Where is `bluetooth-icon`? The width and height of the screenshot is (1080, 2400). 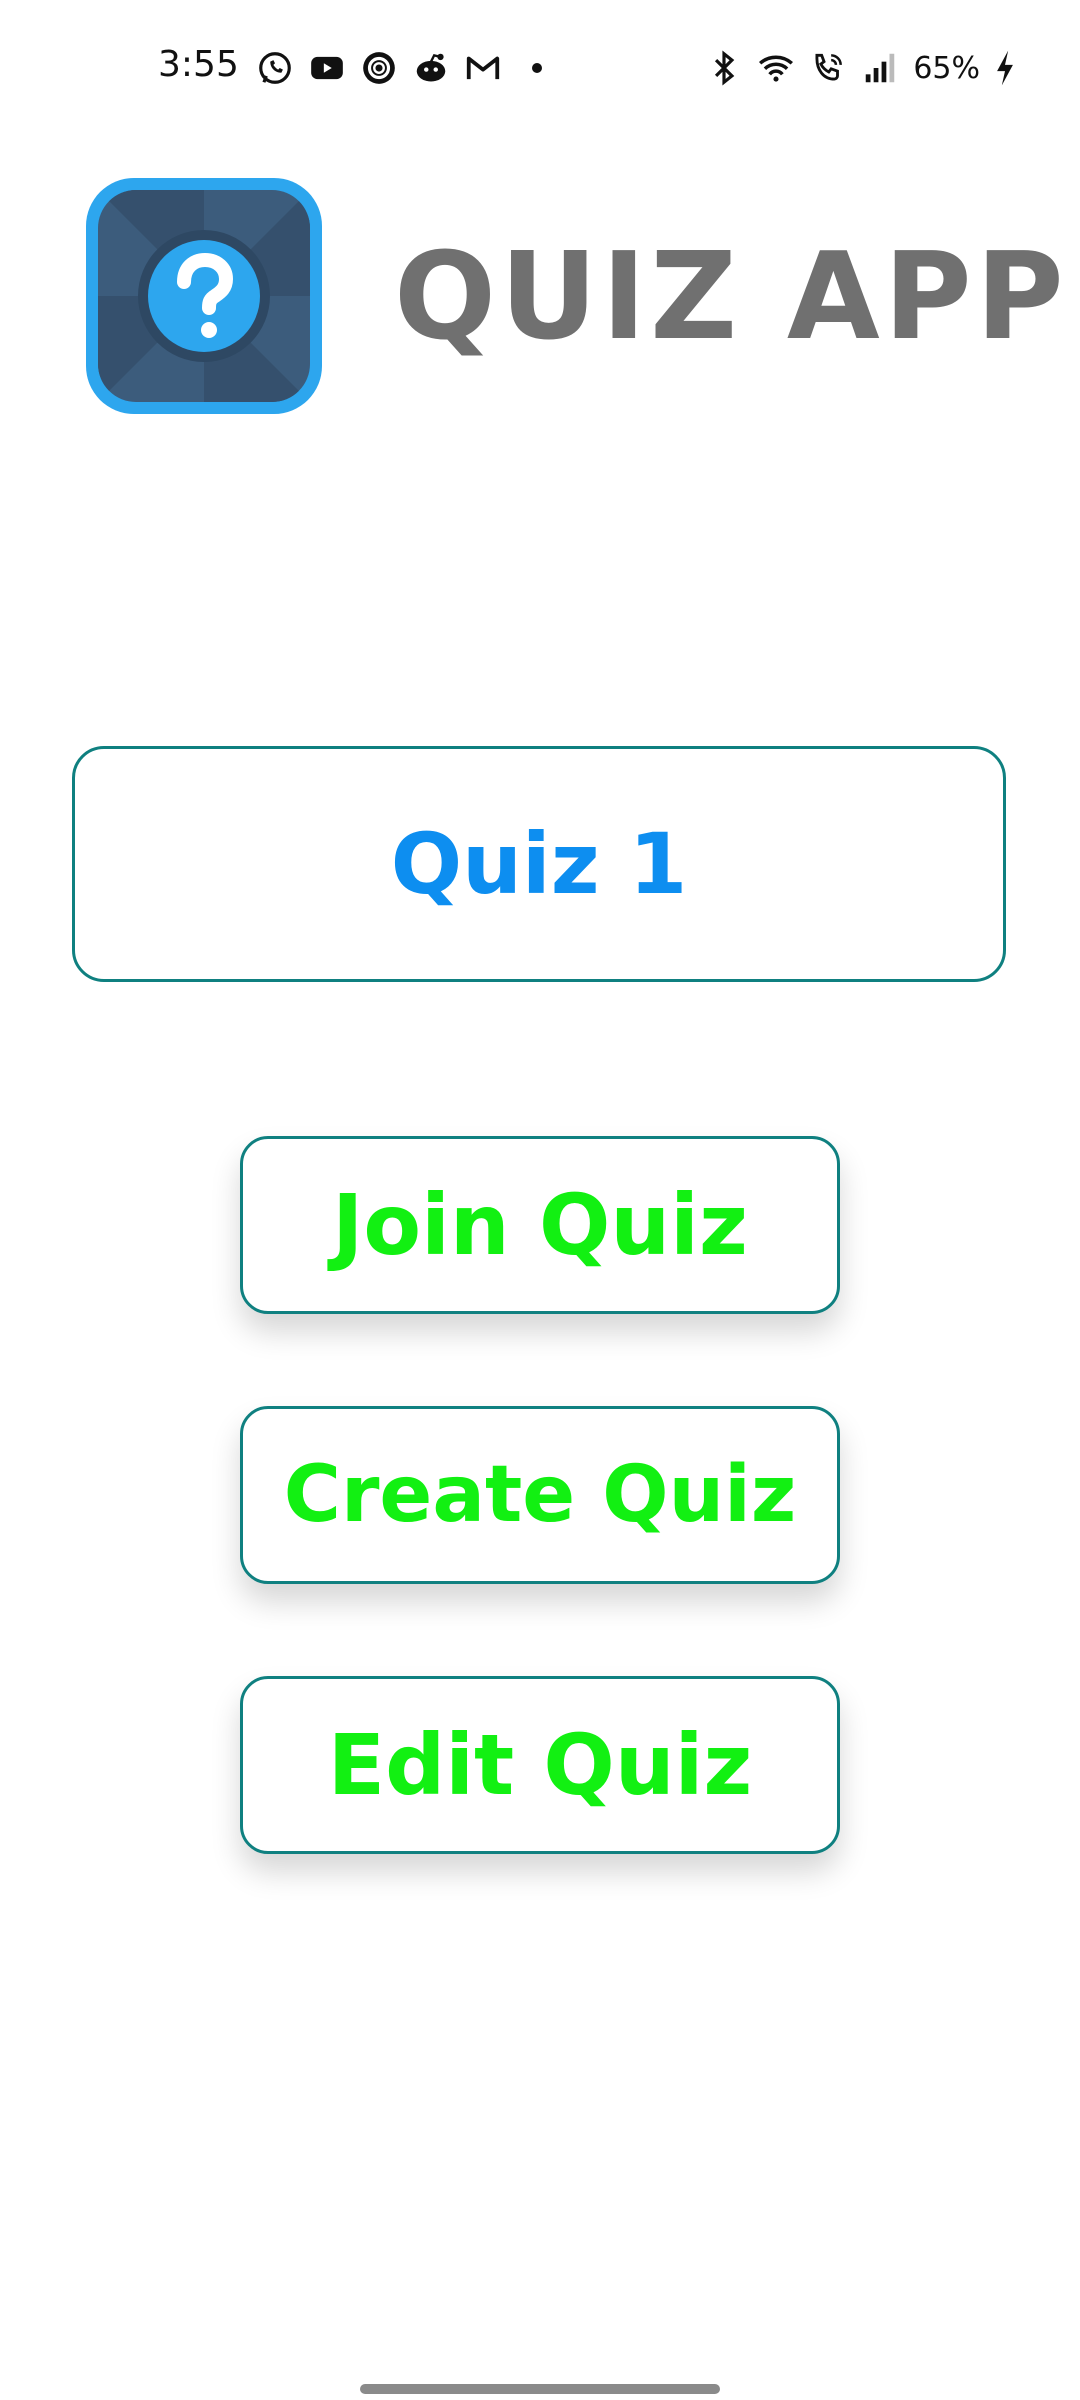
bluetooth-icon is located at coordinates (724, 68).